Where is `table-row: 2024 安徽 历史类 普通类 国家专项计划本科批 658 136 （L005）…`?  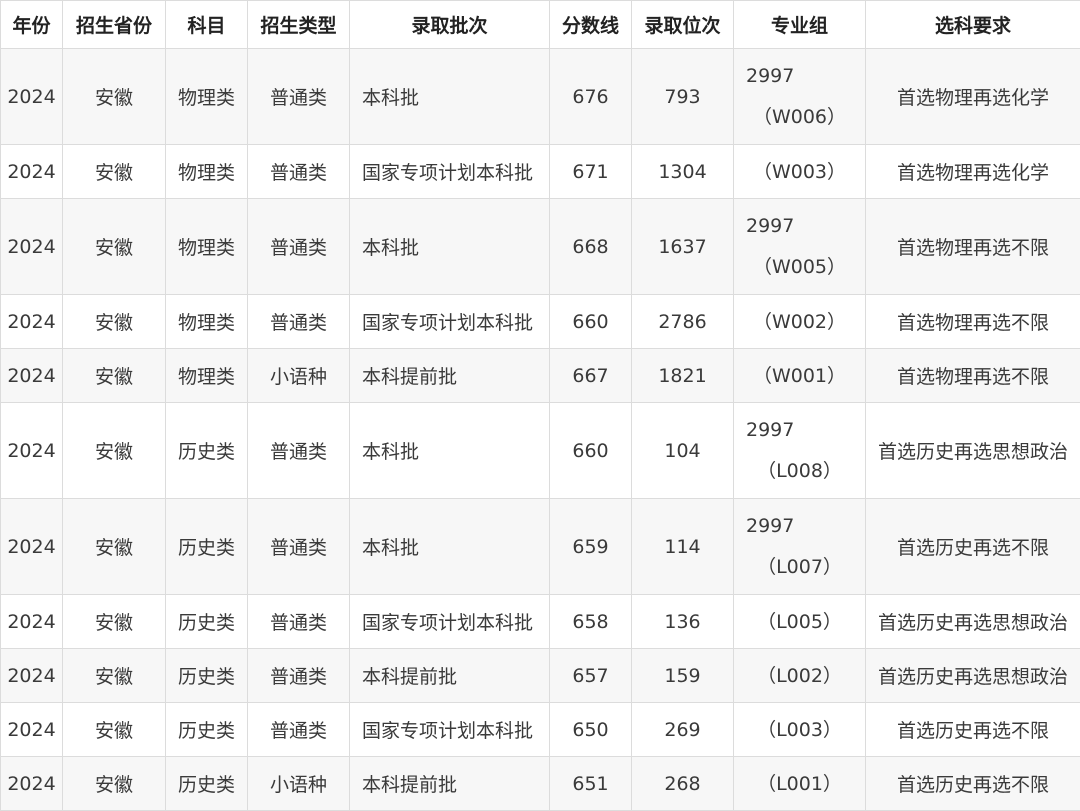
table-row: 2024 安徽 历史类 普通类 国家专项计划本科批 658 136 （L005）… is located at coordinates (540, 621).